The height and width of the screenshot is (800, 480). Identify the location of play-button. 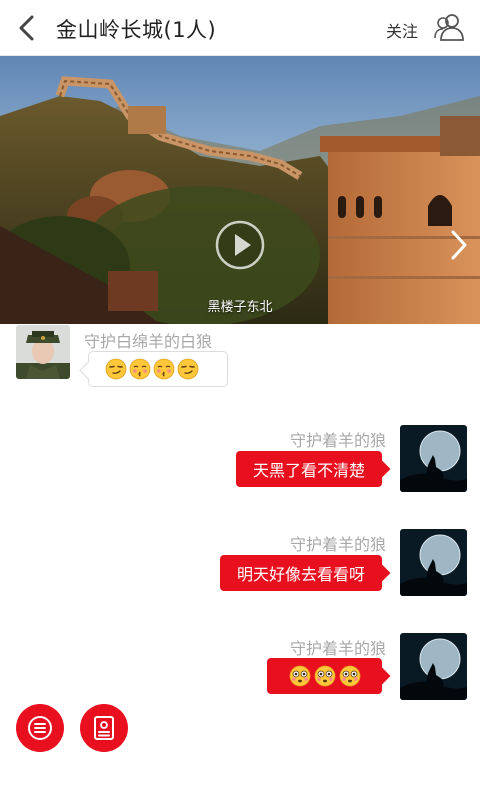
(240, 245).